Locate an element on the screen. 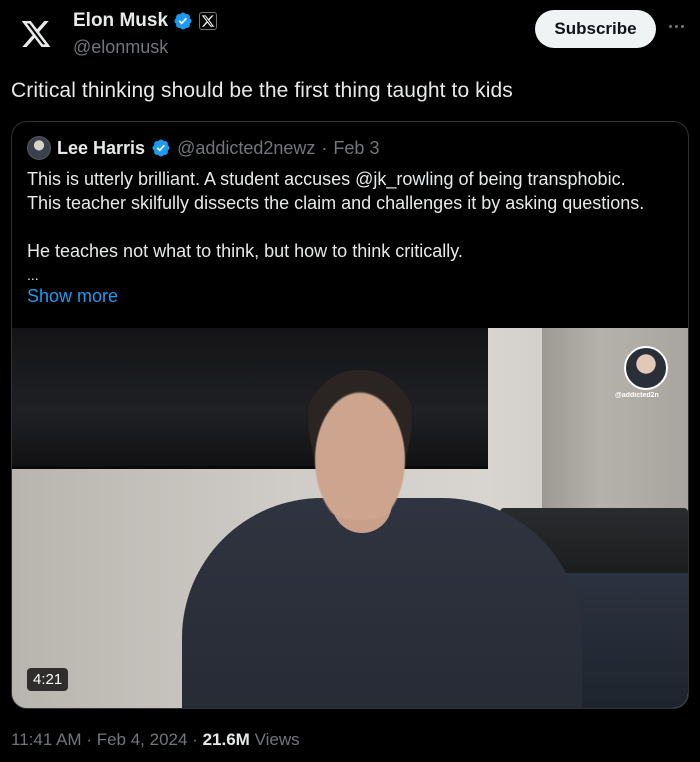 This screenshot has width=700, height=762. quoted-tweet-date: Feb 3 is located at coordinates (356, 148).